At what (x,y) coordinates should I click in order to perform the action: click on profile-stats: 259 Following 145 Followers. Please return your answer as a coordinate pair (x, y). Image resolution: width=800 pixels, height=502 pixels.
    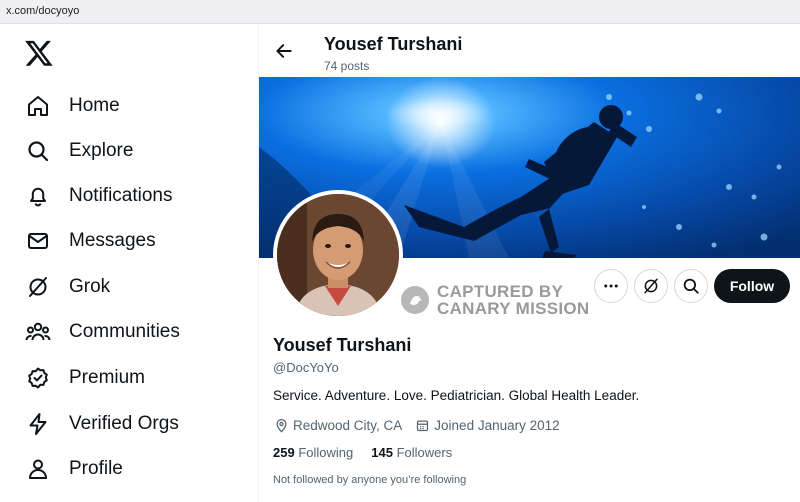
    Looking at the image, I should click on (371, 452).